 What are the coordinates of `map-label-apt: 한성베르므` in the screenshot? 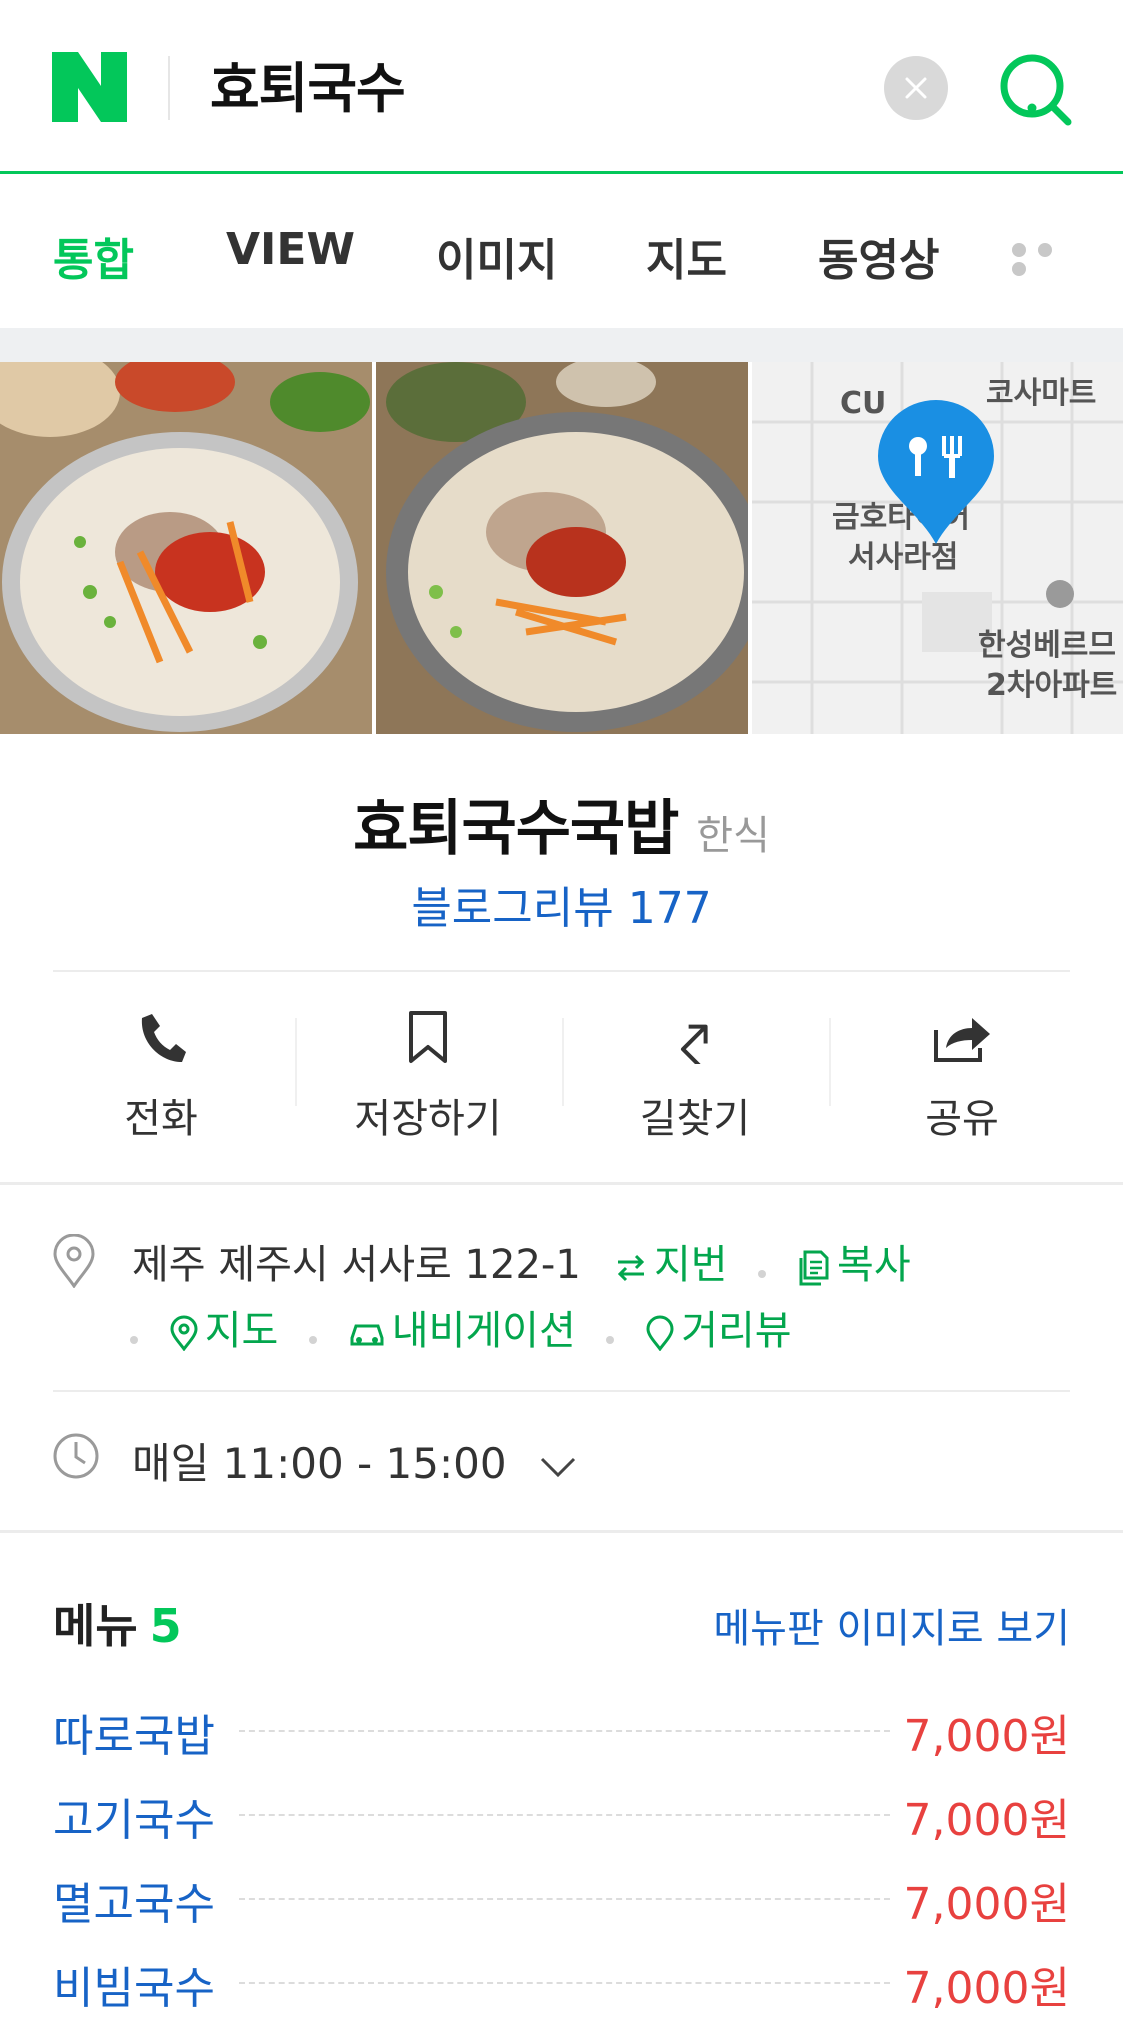 It's located at (1047, 645).